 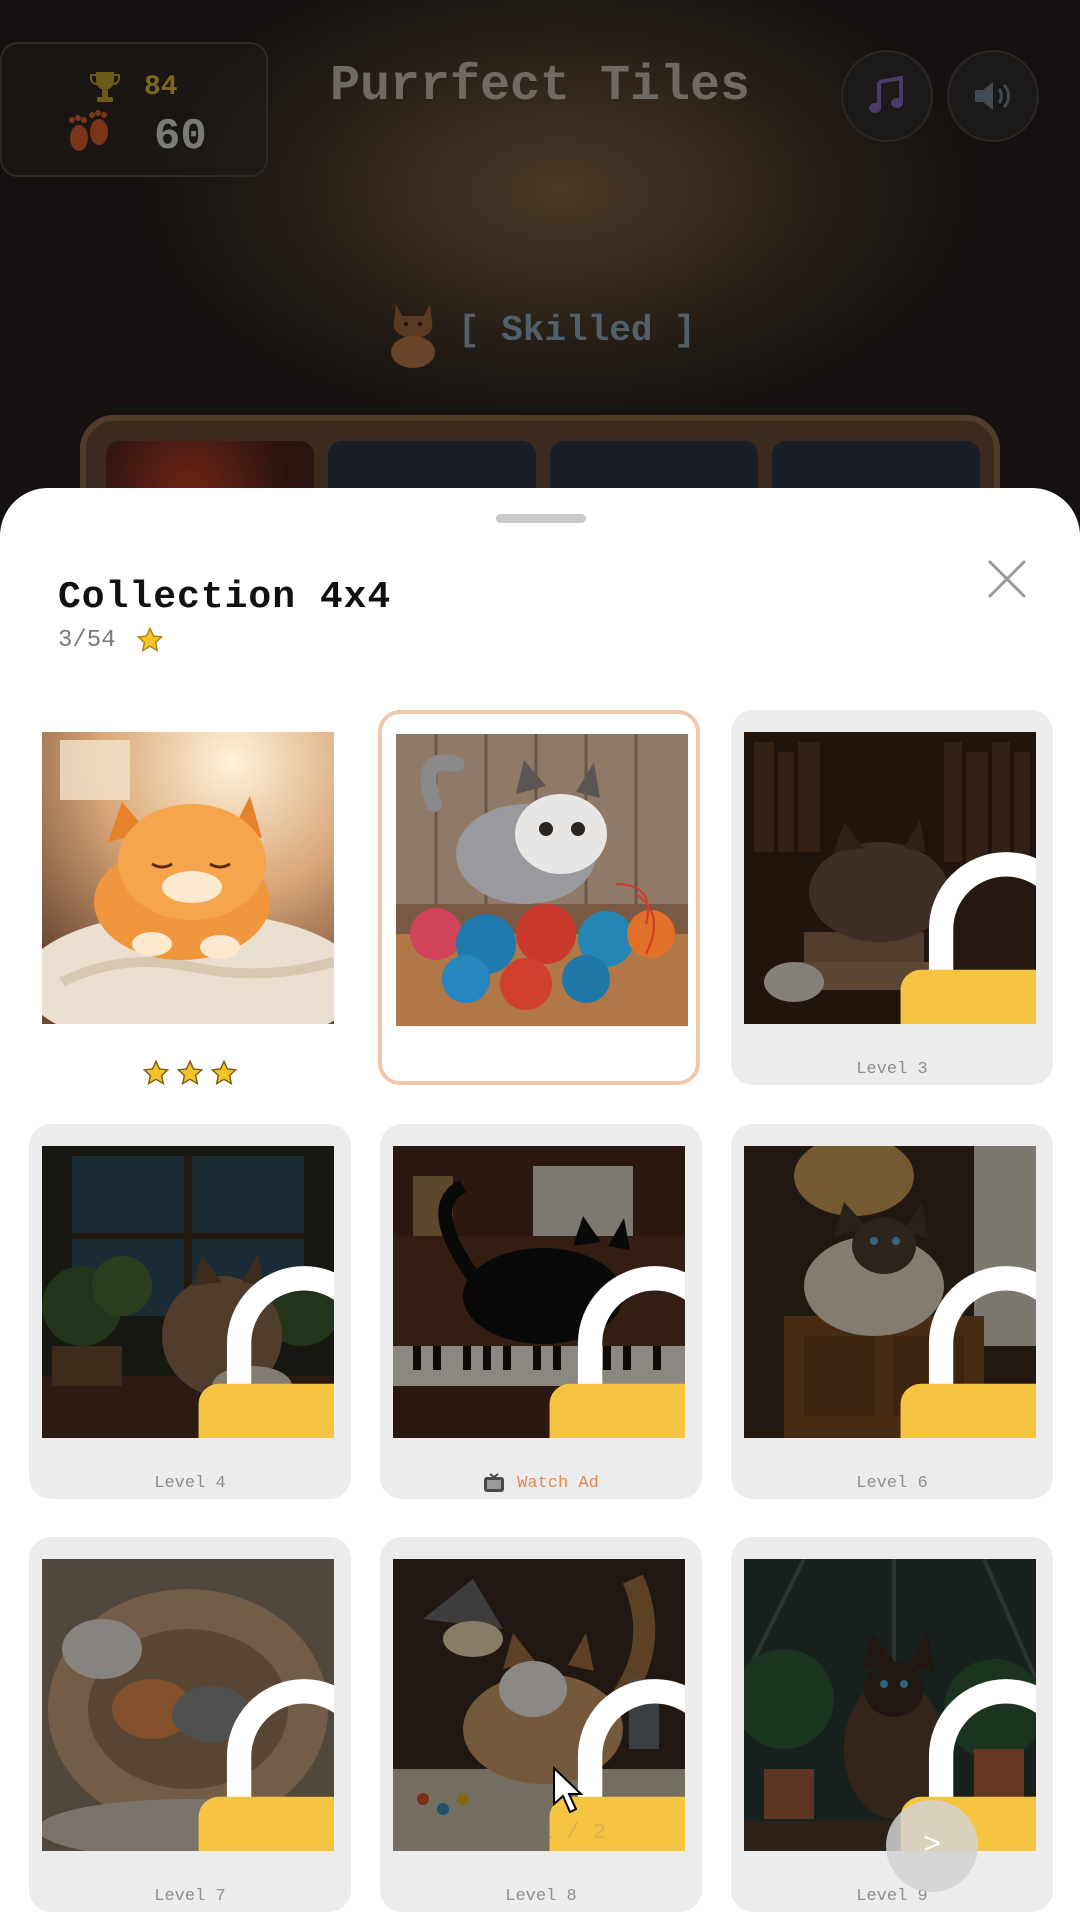 I want to click on tv-icon, so click(x=494, y=1482).